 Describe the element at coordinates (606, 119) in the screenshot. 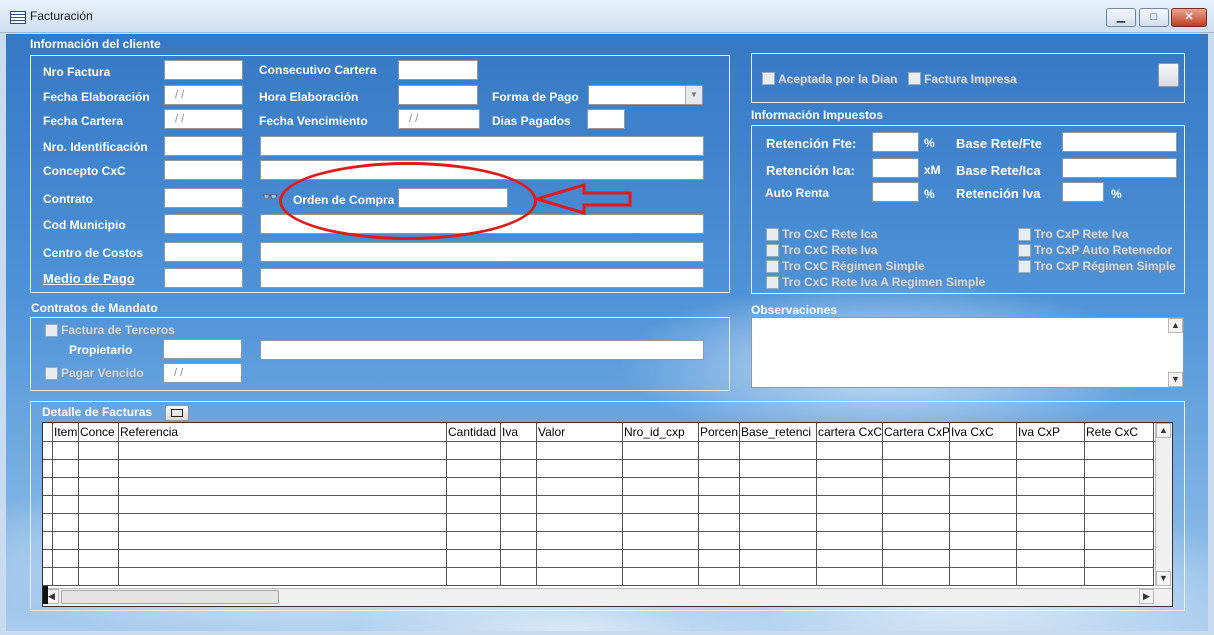

I see `dias-pagados-input` at that location.